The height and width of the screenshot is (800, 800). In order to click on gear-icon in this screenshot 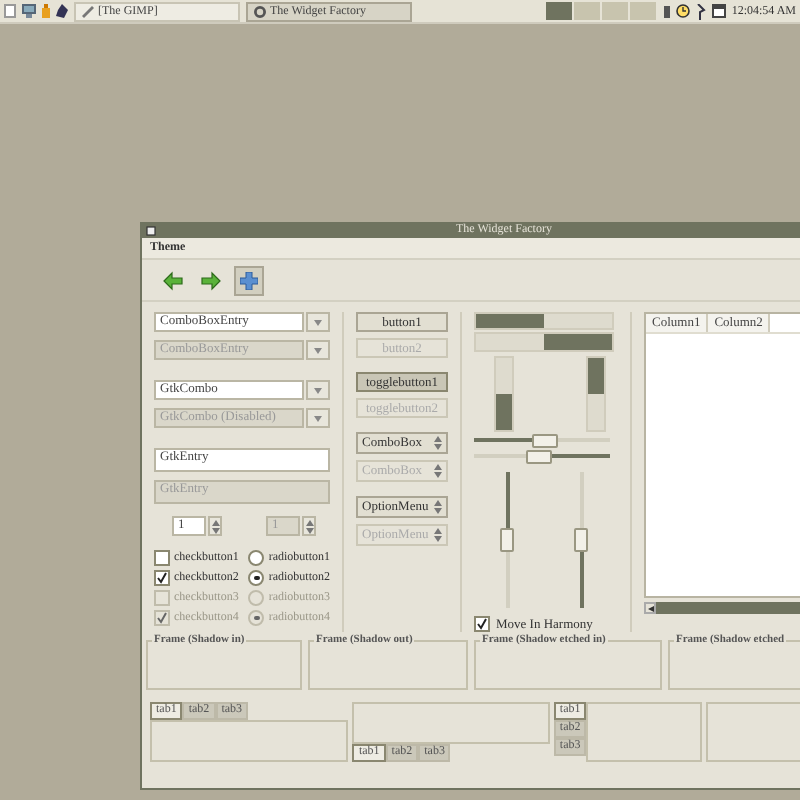, I will do `click(260, 11)`.